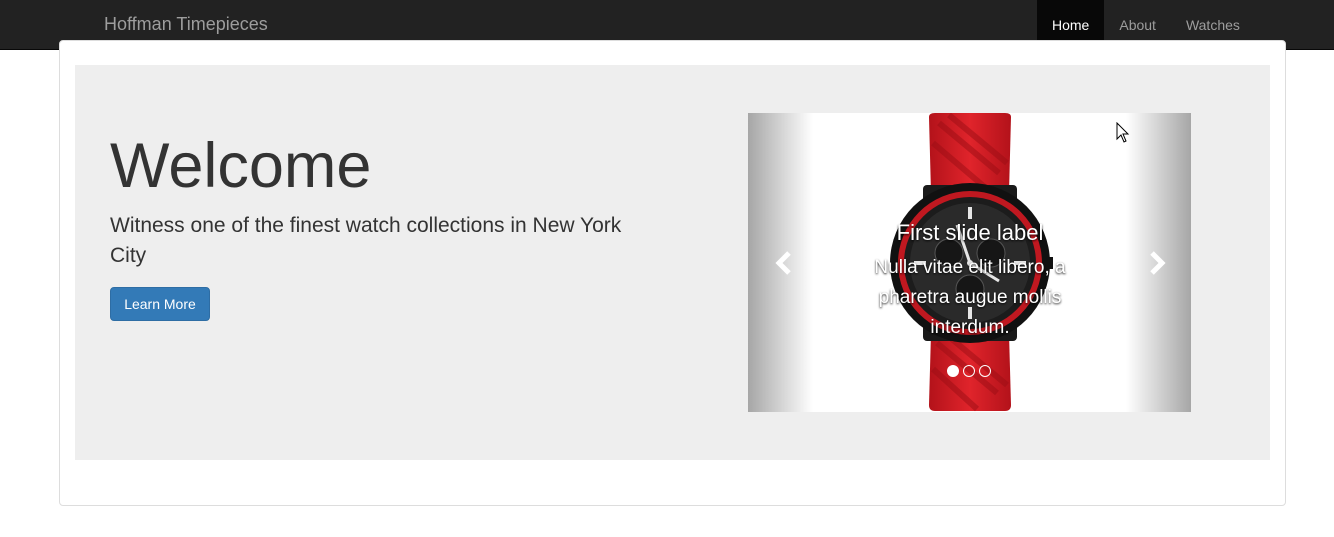 The image size is (1334, 537). What do you see at coordinates (970, 232) in the screenshot?
I see `slide-caption-title: First slide label` at bounding box center [970, 232].